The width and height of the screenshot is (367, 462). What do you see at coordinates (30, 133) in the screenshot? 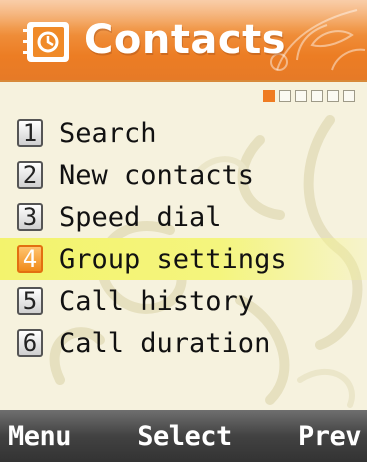
I see `number-key-1: 1` at bounding box center [30, 133].